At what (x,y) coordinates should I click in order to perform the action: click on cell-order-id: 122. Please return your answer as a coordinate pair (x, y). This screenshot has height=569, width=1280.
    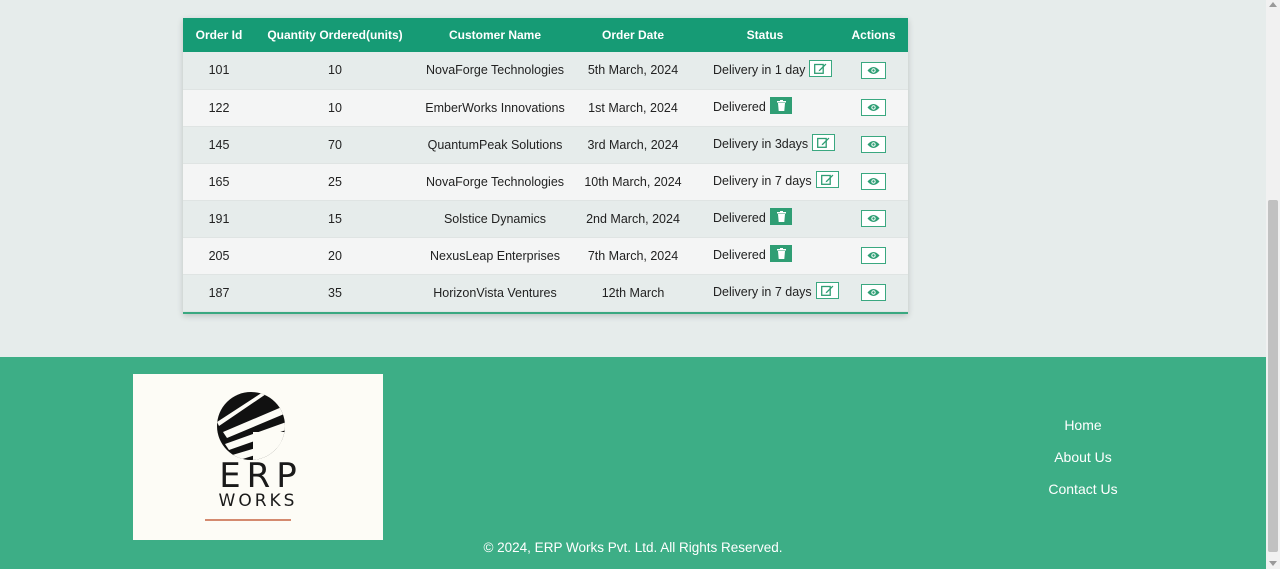
    Looking at the image, I should click on (219, 107).